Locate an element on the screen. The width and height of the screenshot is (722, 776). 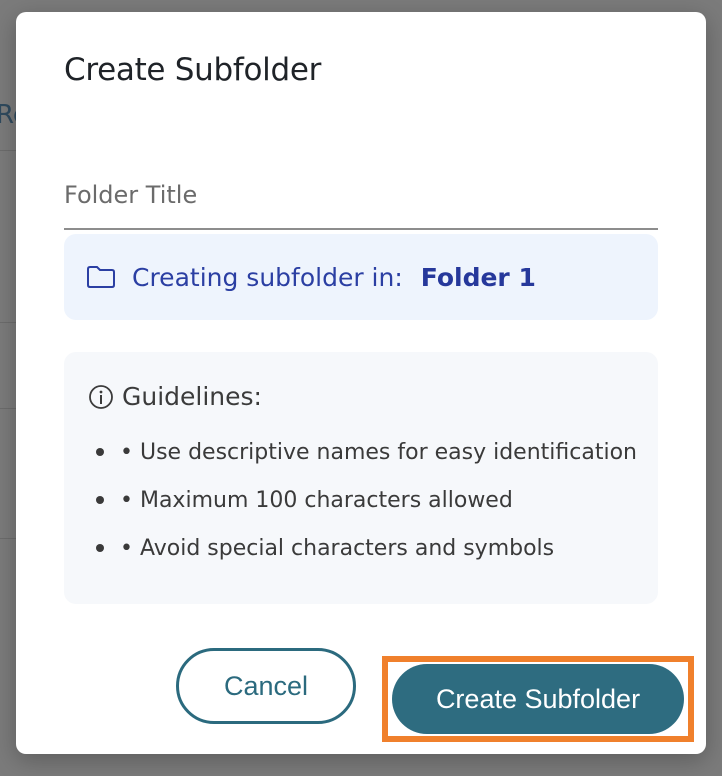
guideline-text: • Maximum 100 characters allowed is located at coordinates (316, 500).